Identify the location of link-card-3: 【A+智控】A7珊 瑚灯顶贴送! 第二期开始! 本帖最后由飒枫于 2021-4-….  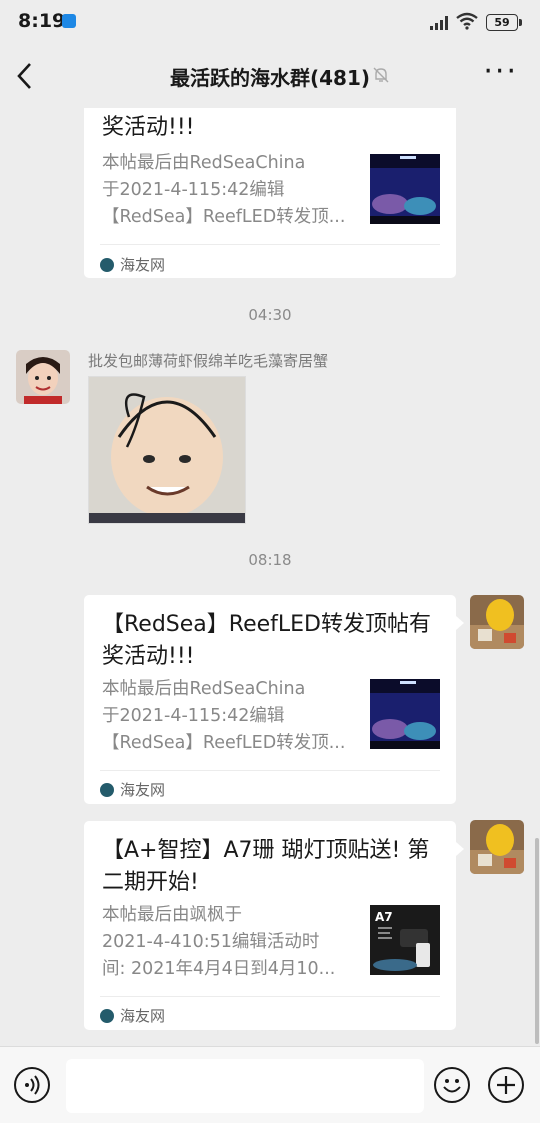
(270, 925).